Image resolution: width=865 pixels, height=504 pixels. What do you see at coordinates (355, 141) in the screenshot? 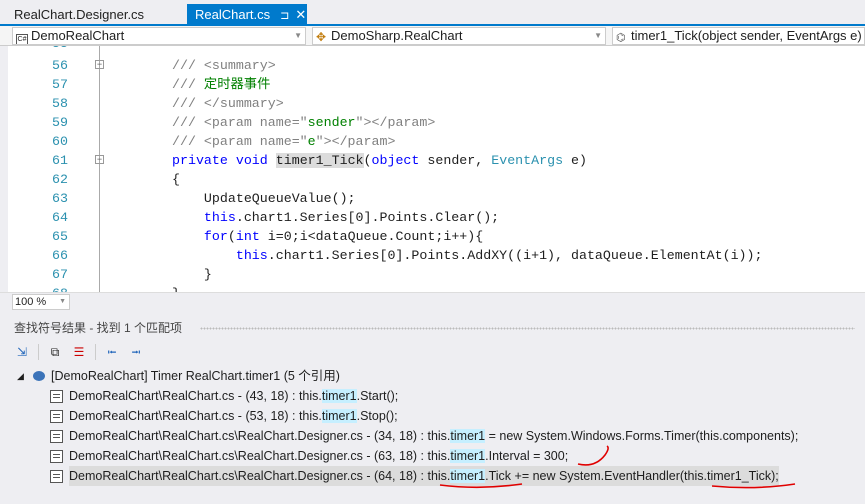
I see `code-token: "></param>` at bounding box center [355, 141].